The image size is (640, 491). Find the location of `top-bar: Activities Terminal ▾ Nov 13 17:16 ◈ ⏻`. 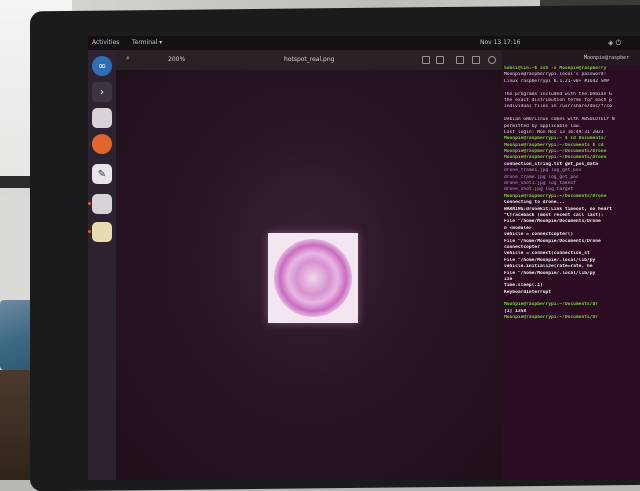

top-bar: Activities Terminal ▾ Nov 13 17:16 ◈ ⏻ is located at coordinates (364, 43).